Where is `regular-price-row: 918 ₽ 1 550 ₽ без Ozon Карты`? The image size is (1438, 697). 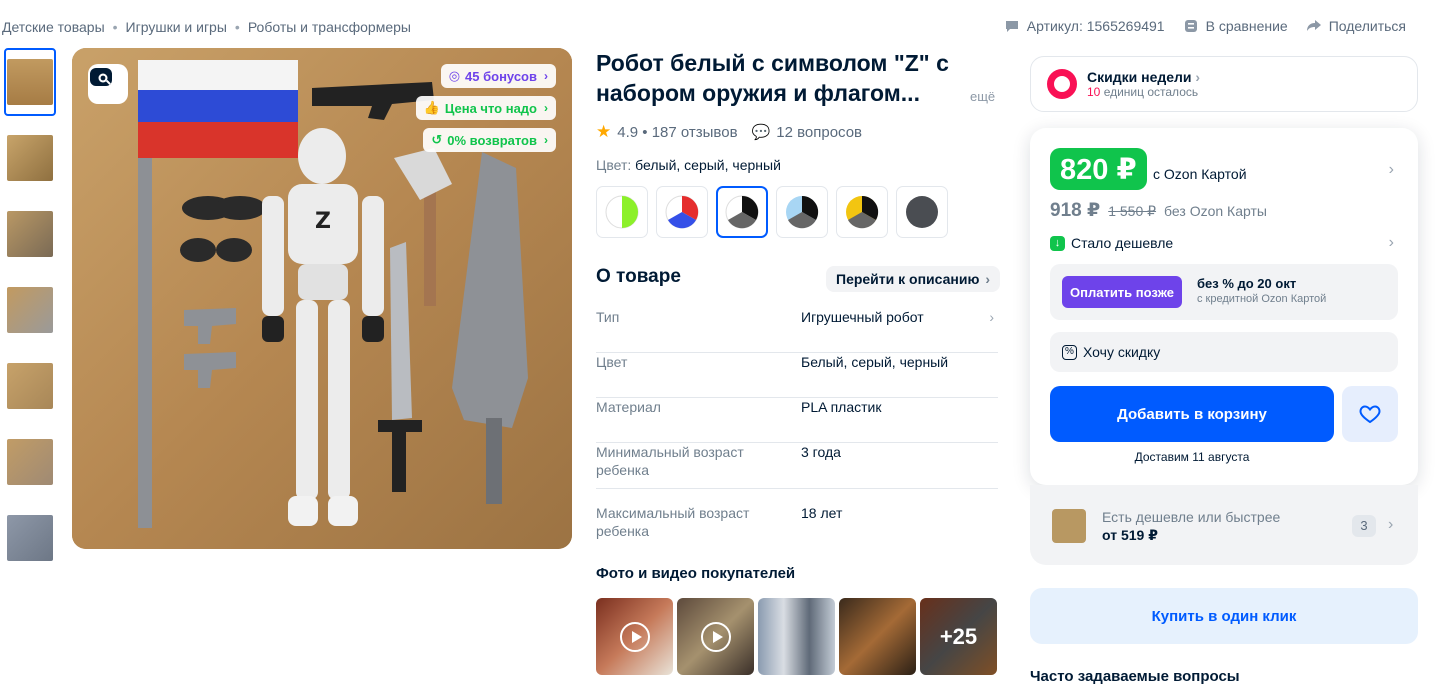 regular-price-row: 918 ₽ 1 550 ₽ без Ozon Карты is located at coordinates (1158, 210).